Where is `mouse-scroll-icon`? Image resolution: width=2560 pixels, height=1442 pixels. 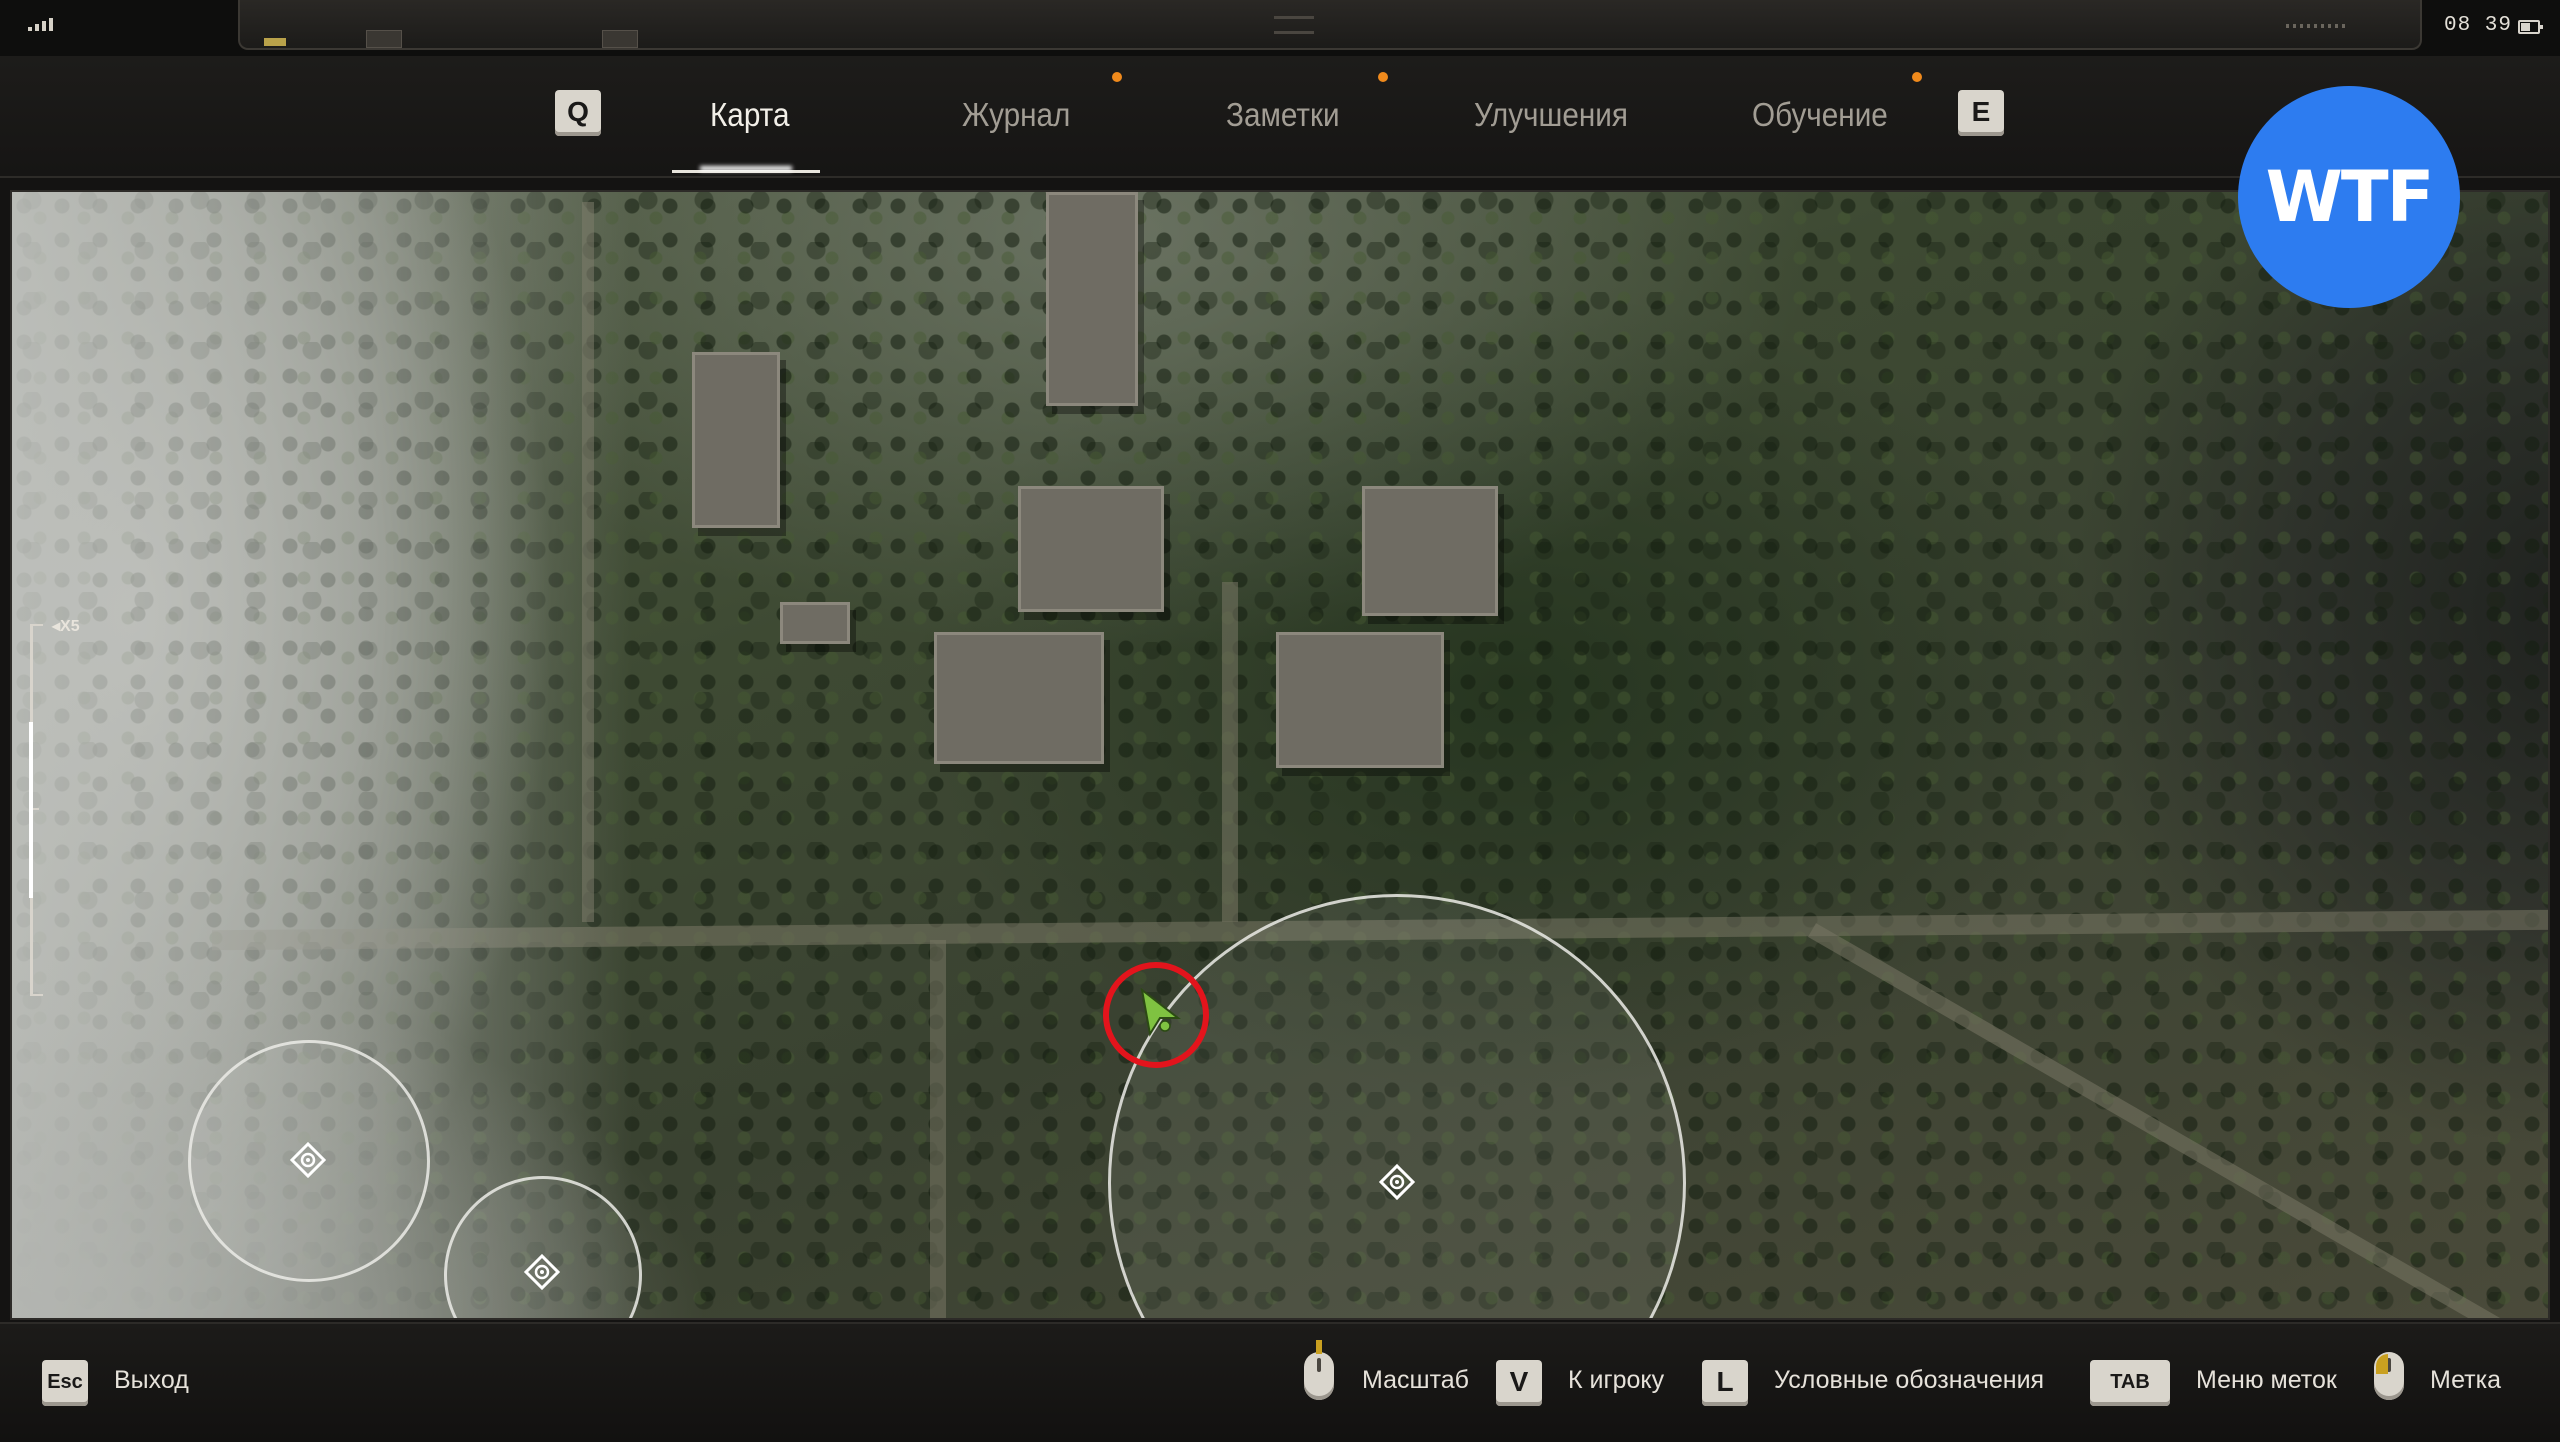 mouse-scroll-icon is located at coordinates (1319, 1370).